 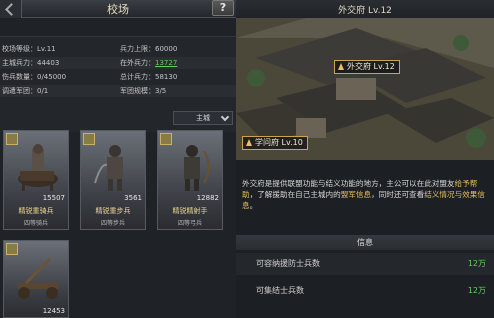 What do you see at coordinates (143, 91) in the screenshot?
I see `stat-legion-size: 军团规模：3/5` at bounding box center [143, 91].